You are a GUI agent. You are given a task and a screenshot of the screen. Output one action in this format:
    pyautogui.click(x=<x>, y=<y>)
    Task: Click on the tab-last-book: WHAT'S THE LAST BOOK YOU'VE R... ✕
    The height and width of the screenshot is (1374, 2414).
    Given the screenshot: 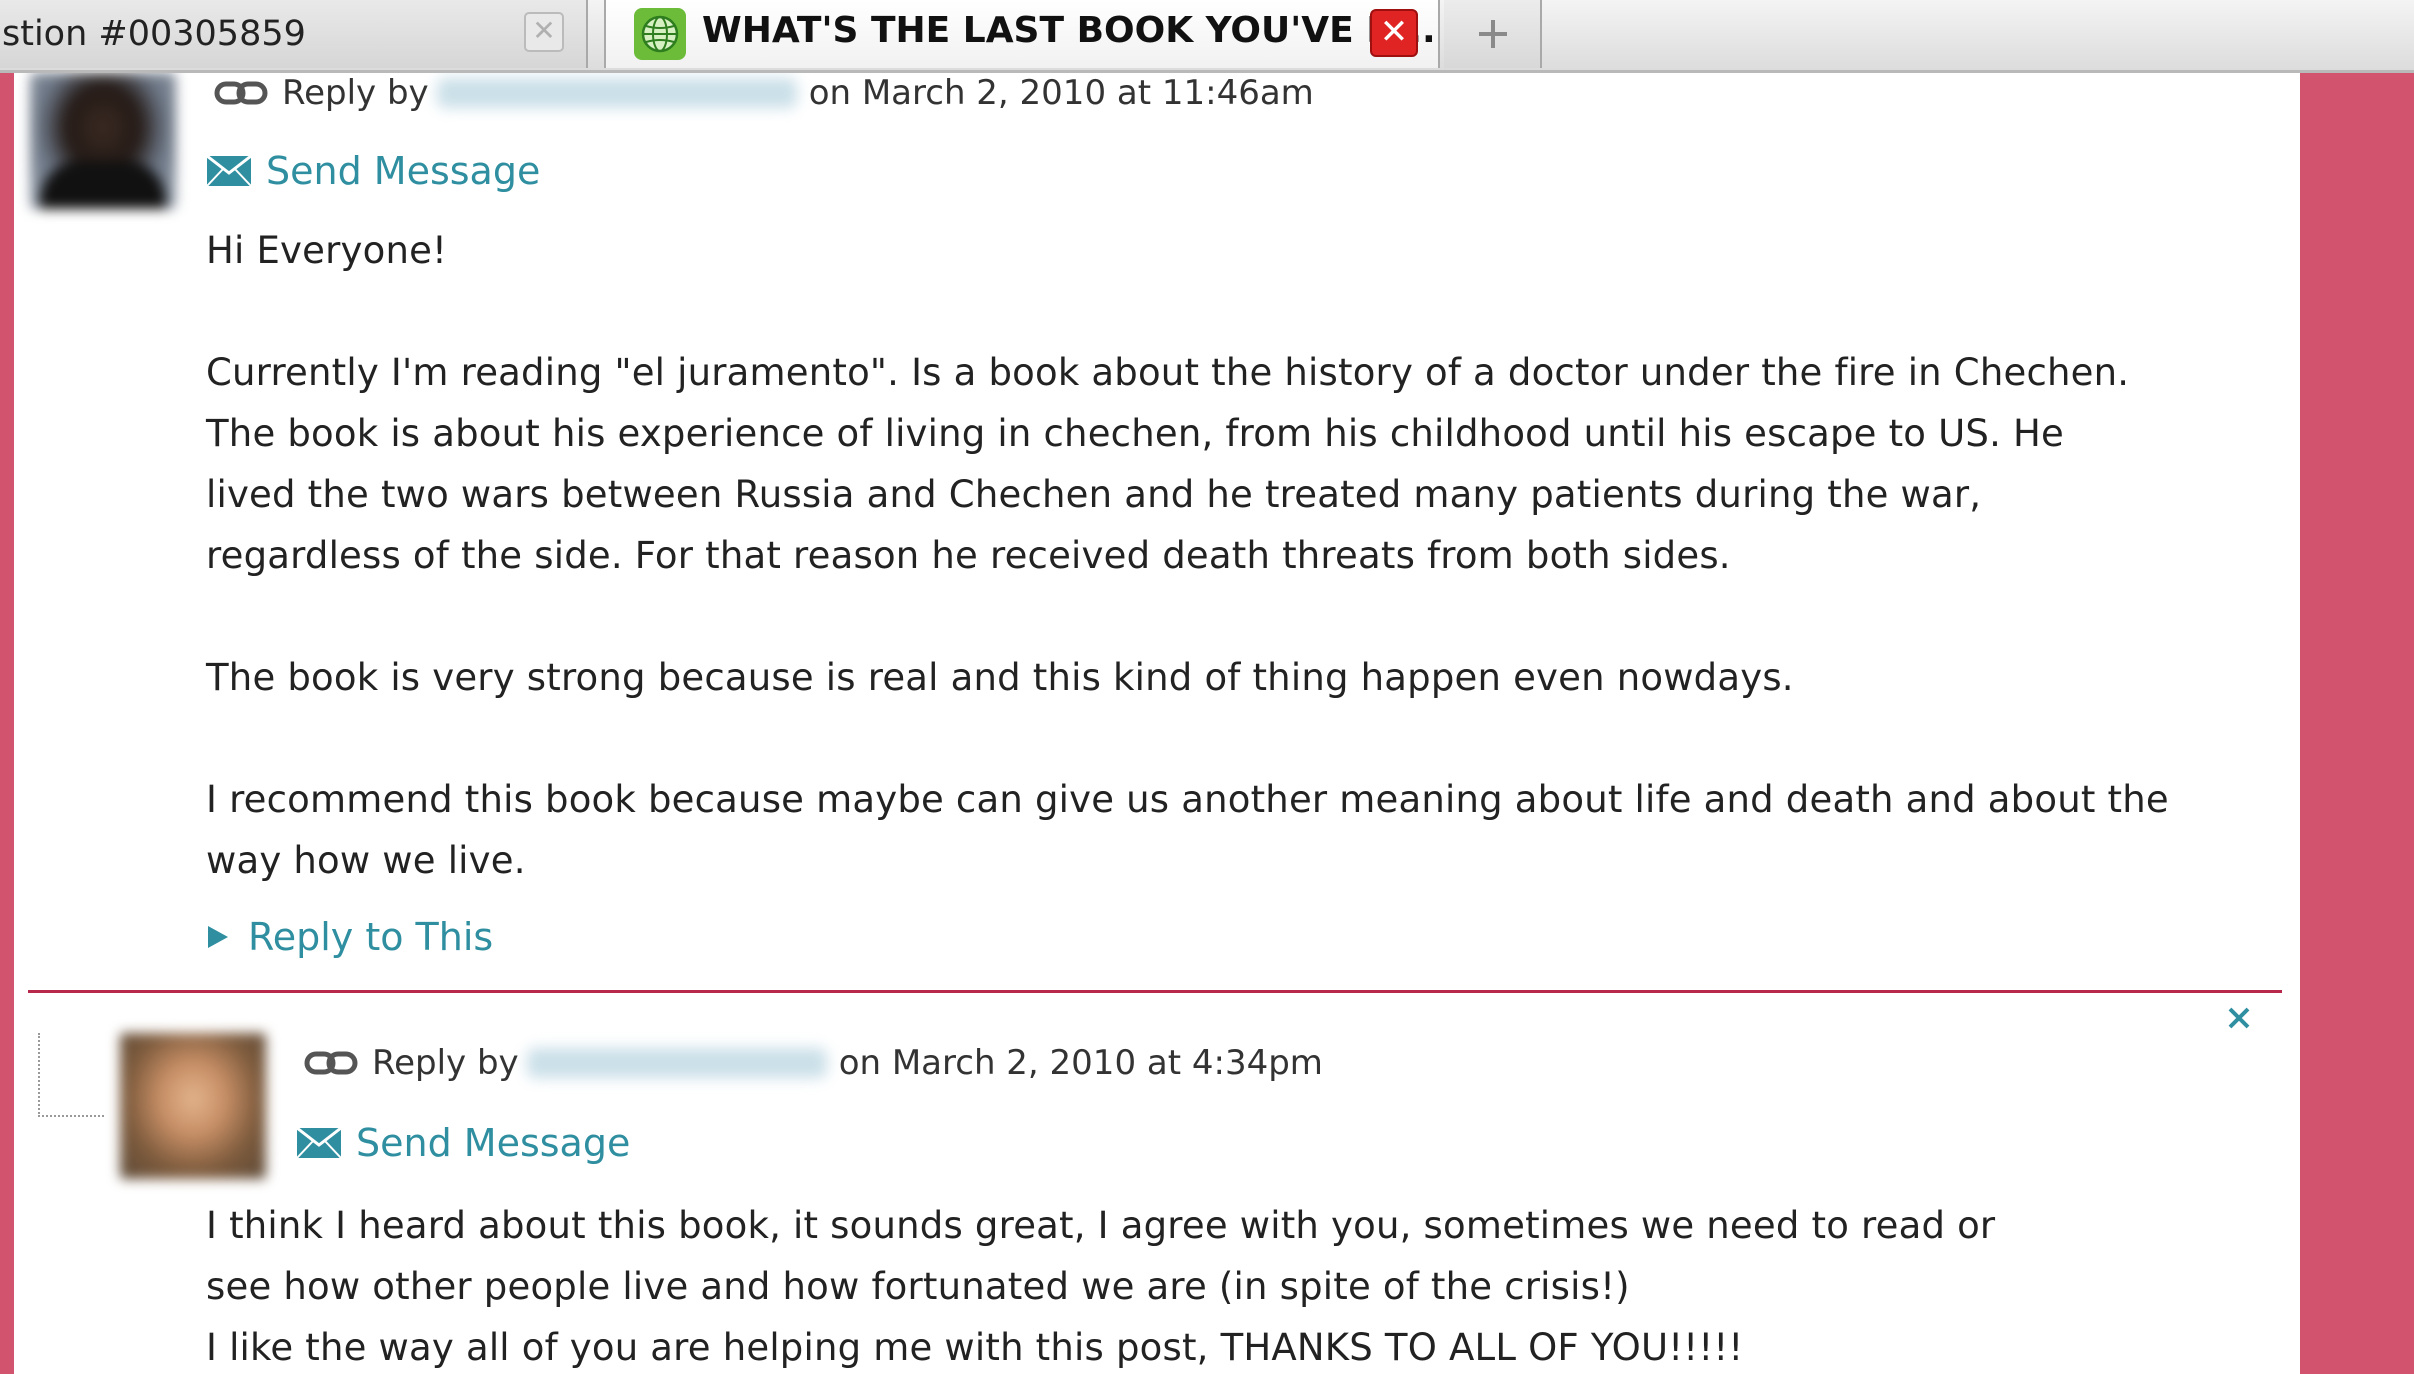 What is the action you would take?
    pyautogui.click(x=1022, y=34)
    